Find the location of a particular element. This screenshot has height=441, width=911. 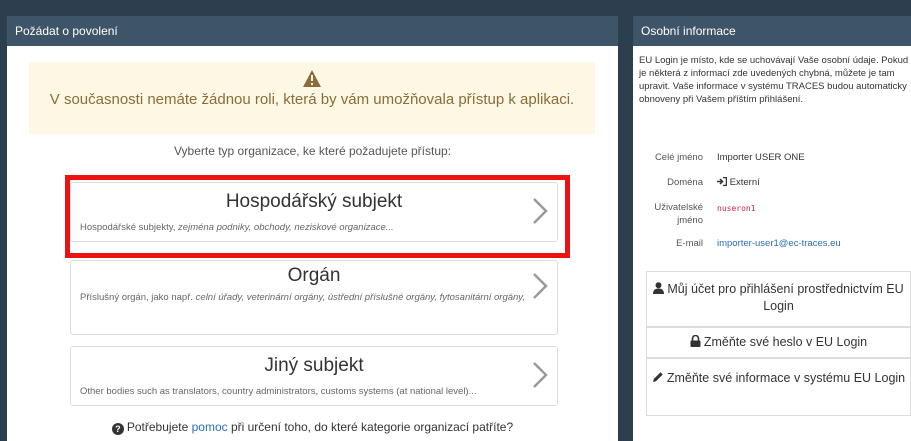

change-password-button: Změňte své heslo v EU Login is located at coordinates (778, 342).